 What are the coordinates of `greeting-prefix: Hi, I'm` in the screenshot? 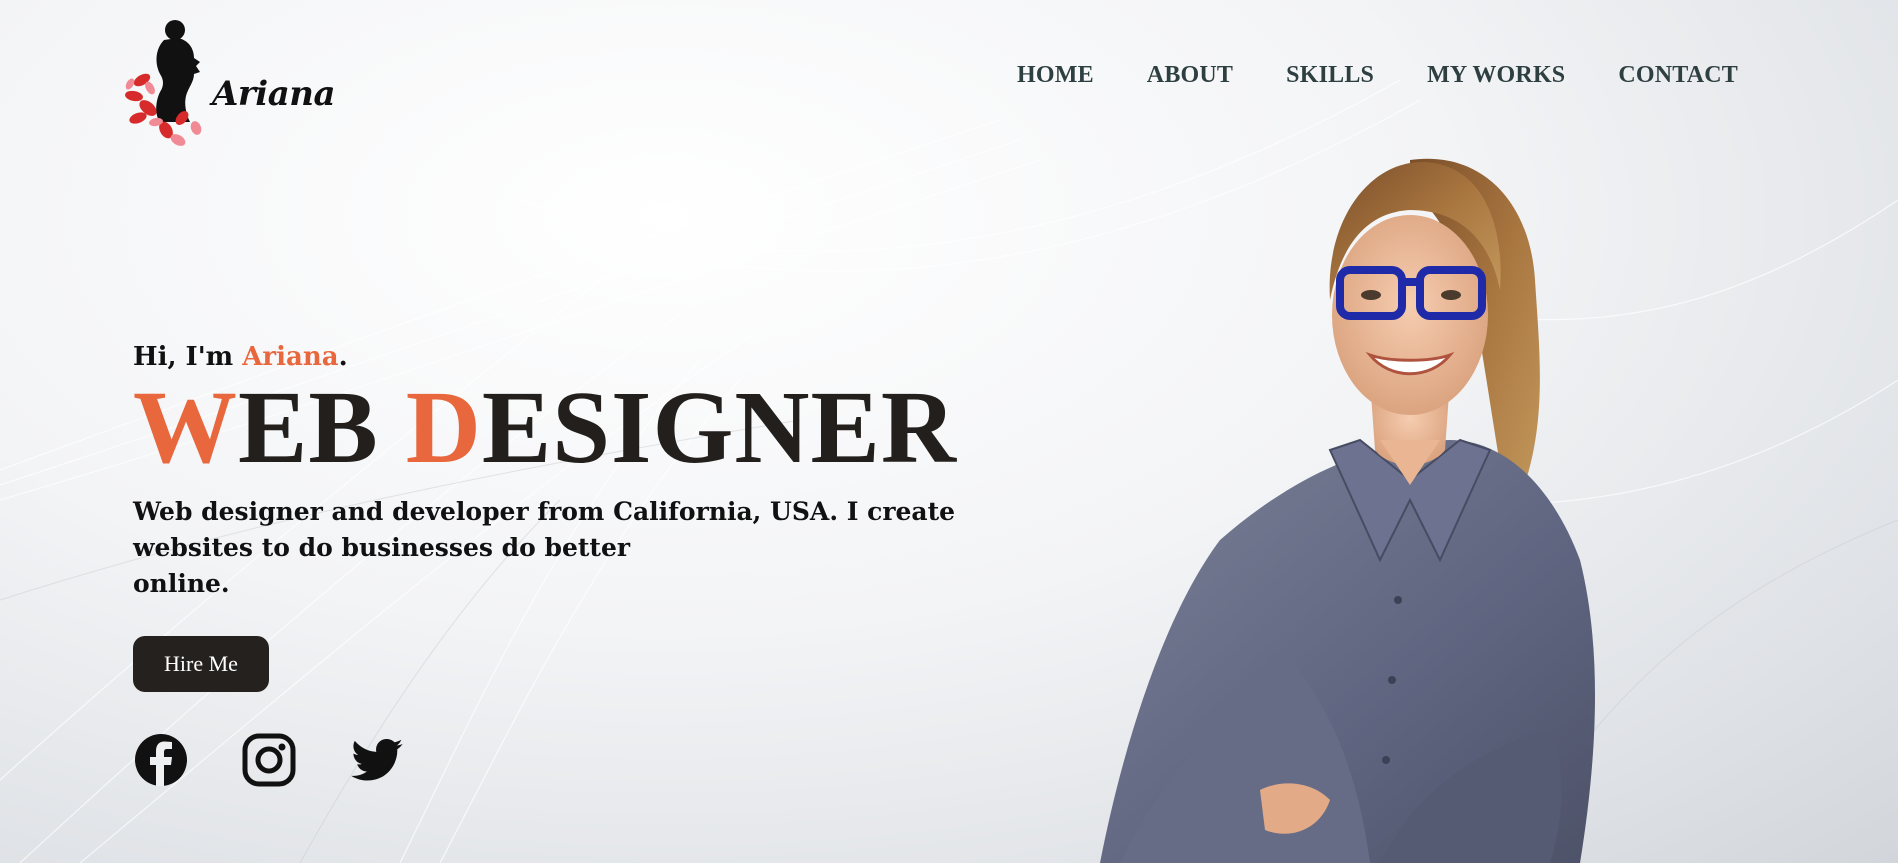 It's located at (188, 357).